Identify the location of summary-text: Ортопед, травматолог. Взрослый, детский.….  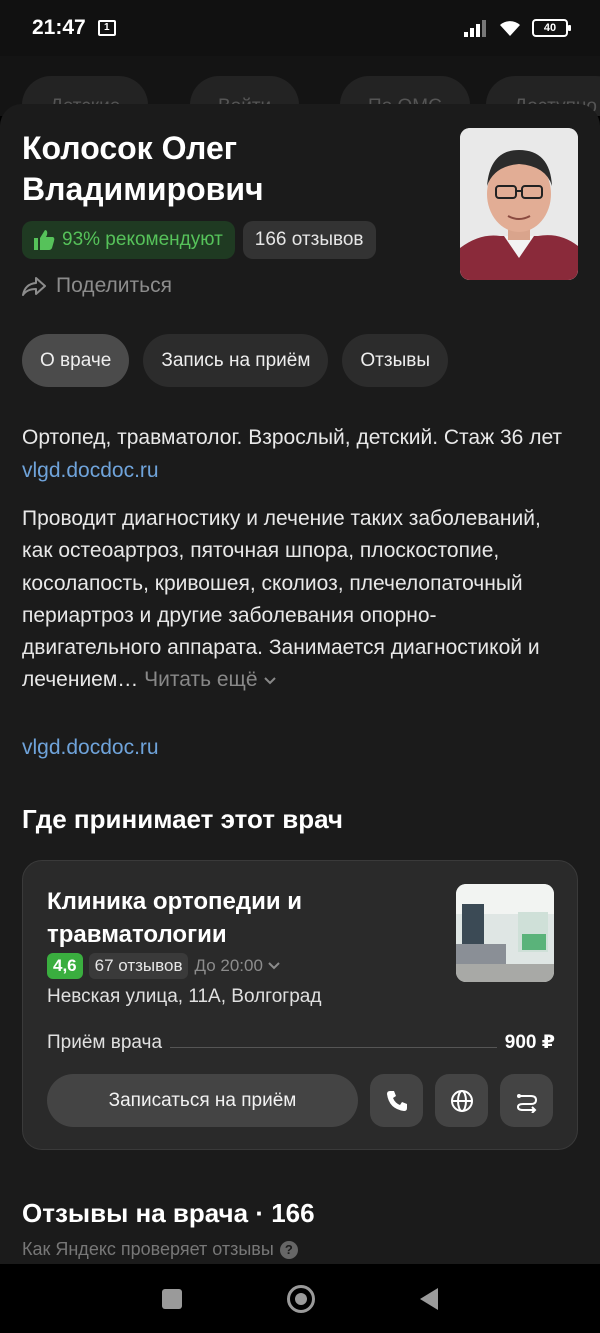
(292, 437).